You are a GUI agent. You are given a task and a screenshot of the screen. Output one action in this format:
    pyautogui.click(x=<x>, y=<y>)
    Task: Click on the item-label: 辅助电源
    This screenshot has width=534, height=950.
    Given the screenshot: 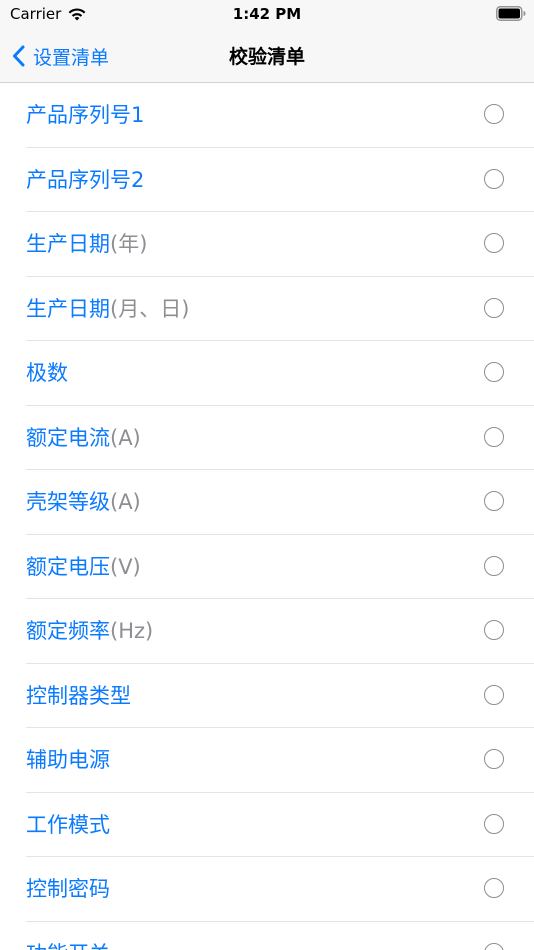 What is the action you would take?
    pyautogui.click(x=68, y=760)
    